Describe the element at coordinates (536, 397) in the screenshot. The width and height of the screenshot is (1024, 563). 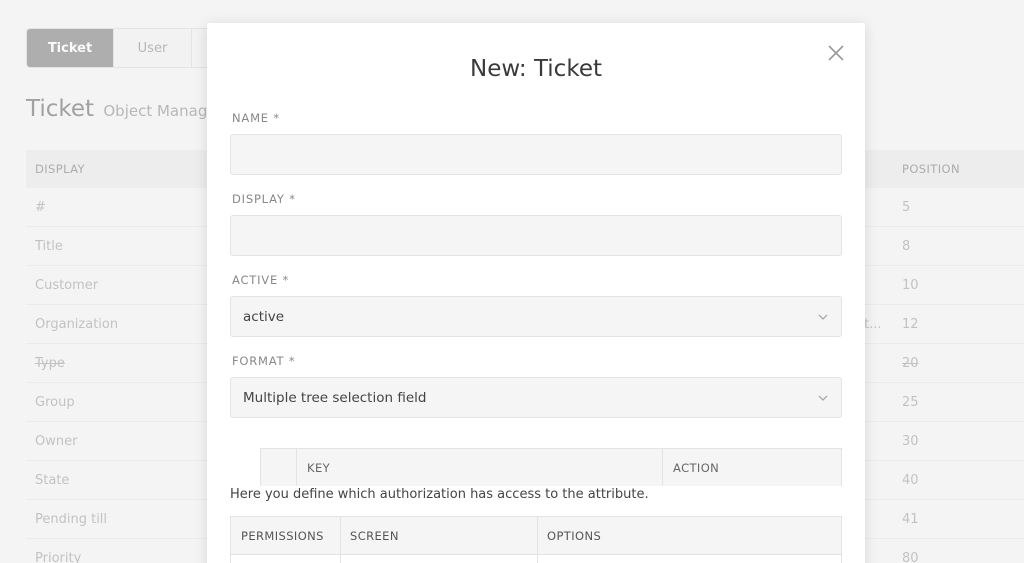
I see `format-select: Multiple tree selection field` at that location.